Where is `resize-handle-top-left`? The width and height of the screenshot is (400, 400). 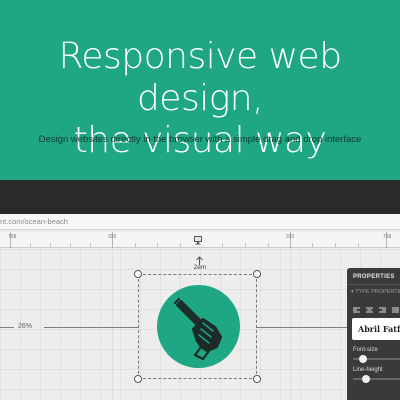 resize-handle-top-left is located at coordinates (138, 274).